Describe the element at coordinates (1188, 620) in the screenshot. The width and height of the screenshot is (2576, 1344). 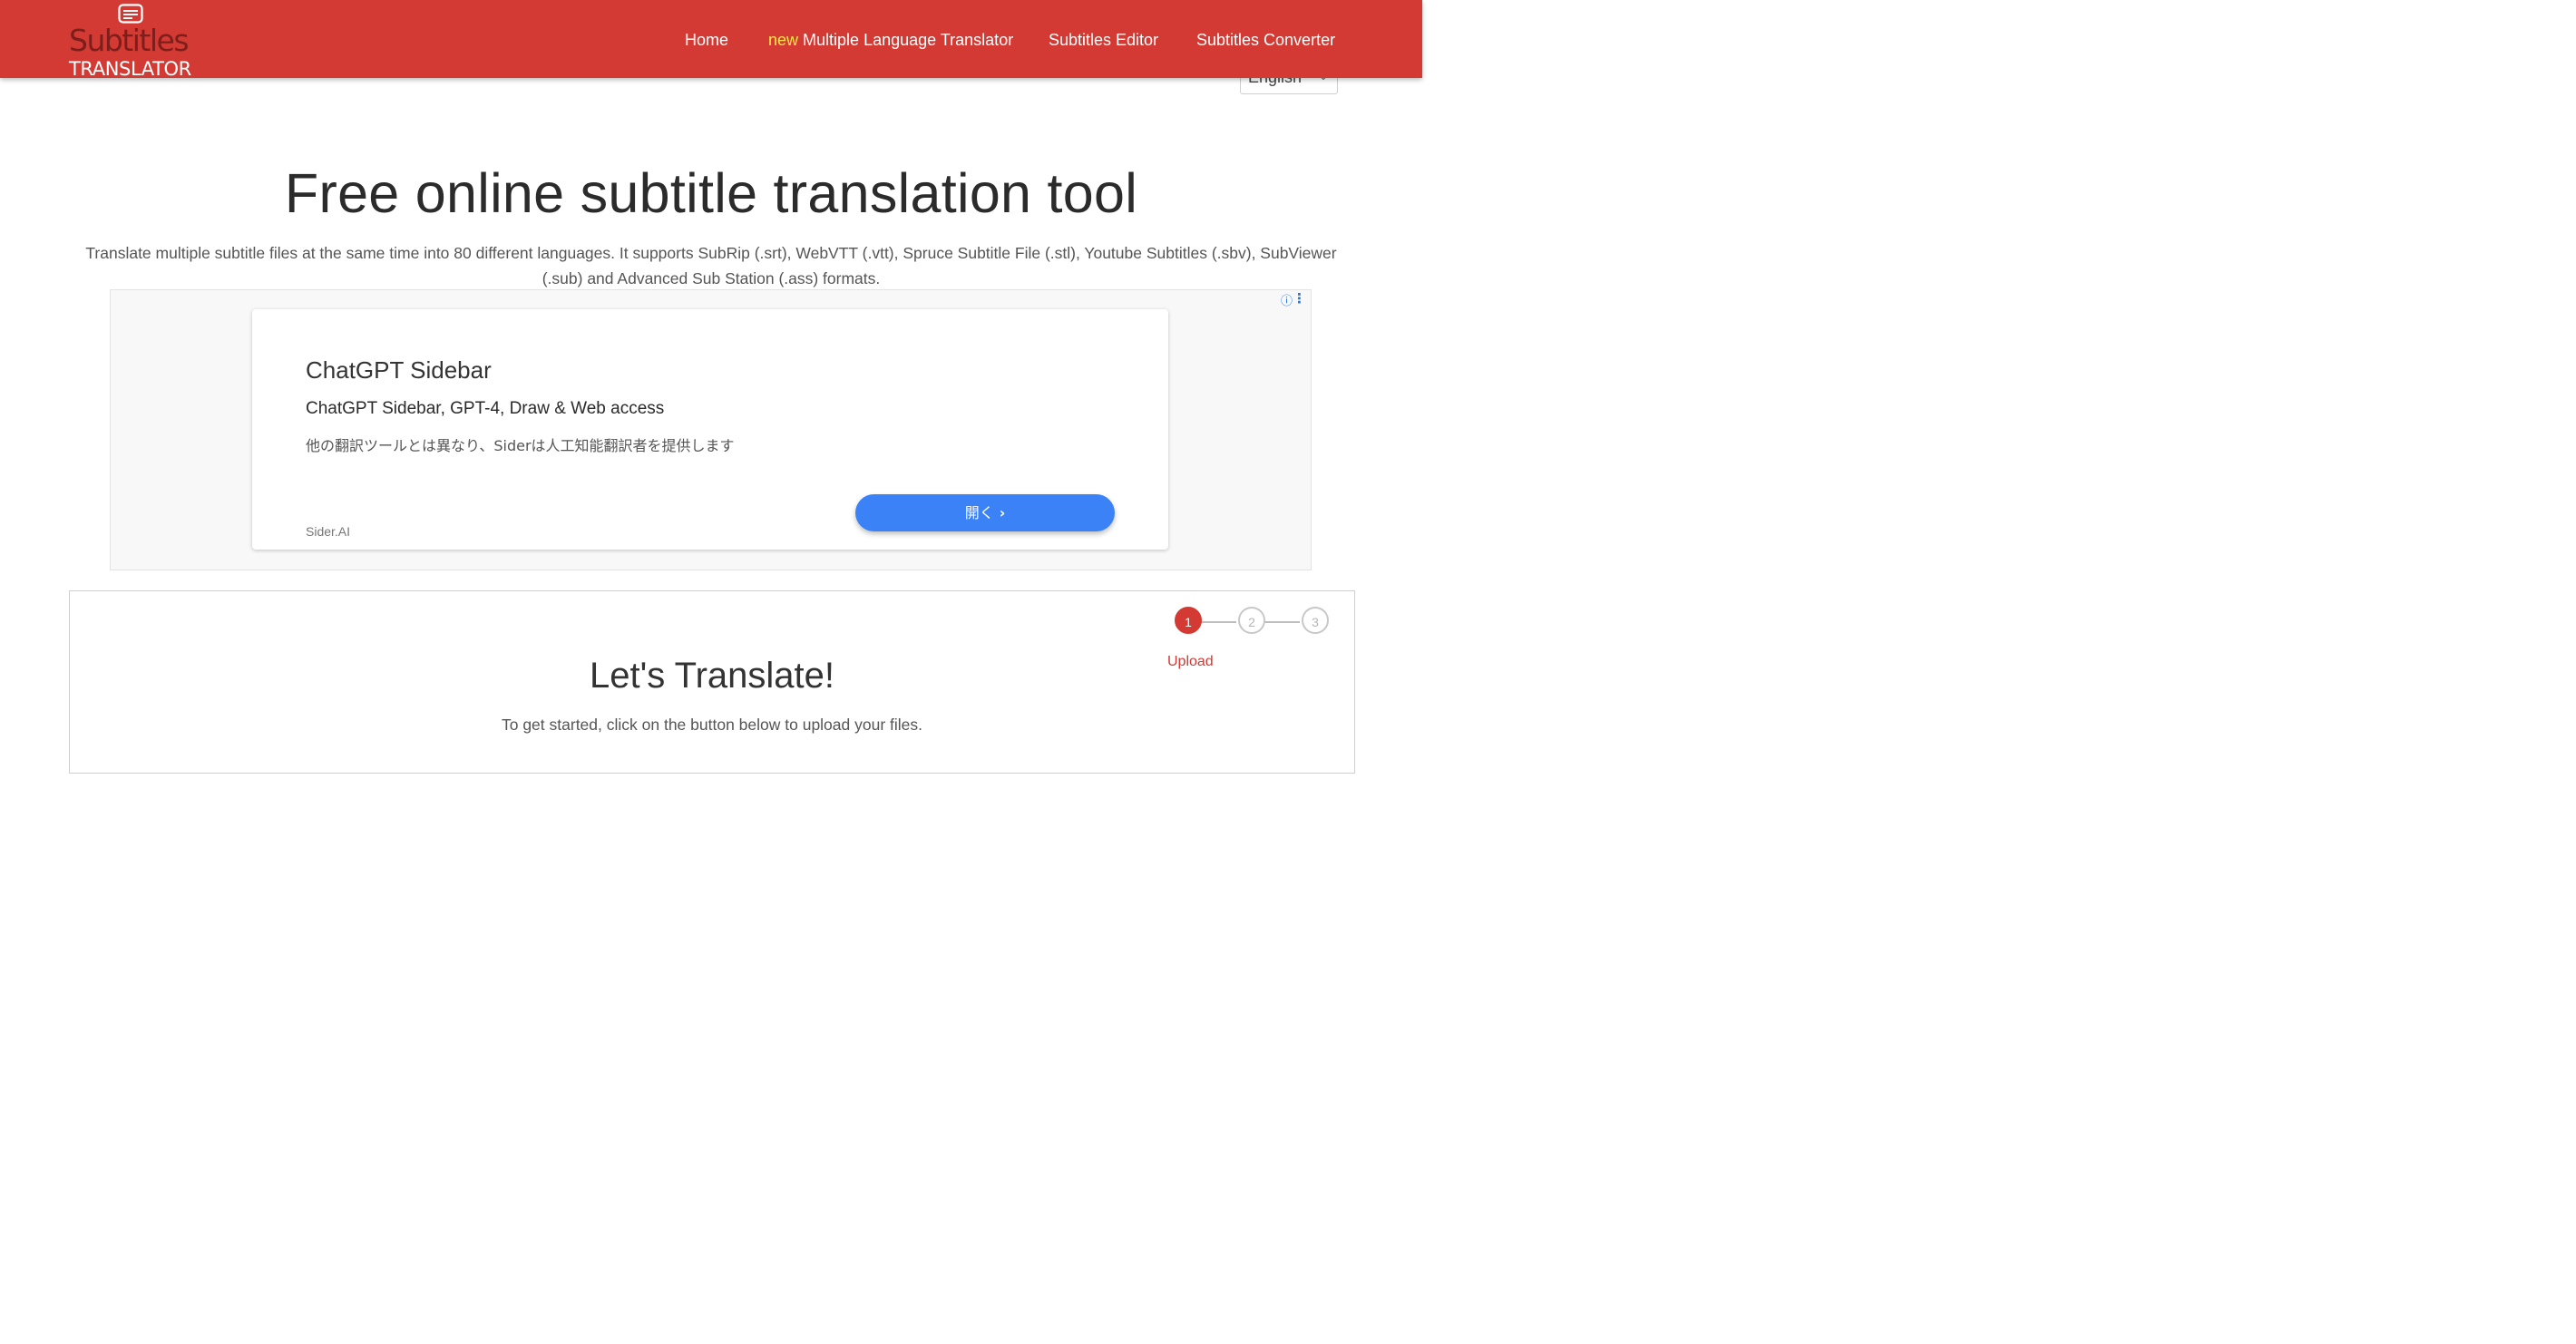
I see `step-1: 1` at that location.